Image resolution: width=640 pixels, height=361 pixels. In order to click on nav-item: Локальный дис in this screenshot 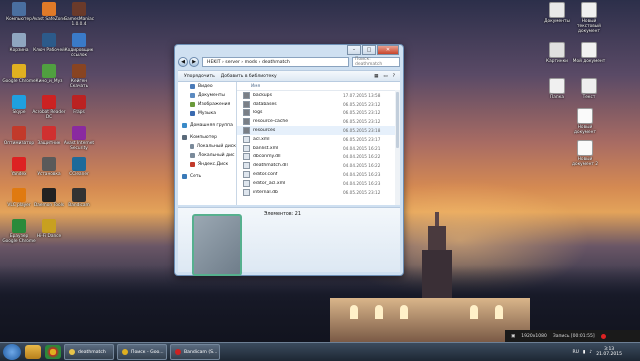, I will do `click(207, 155)`.